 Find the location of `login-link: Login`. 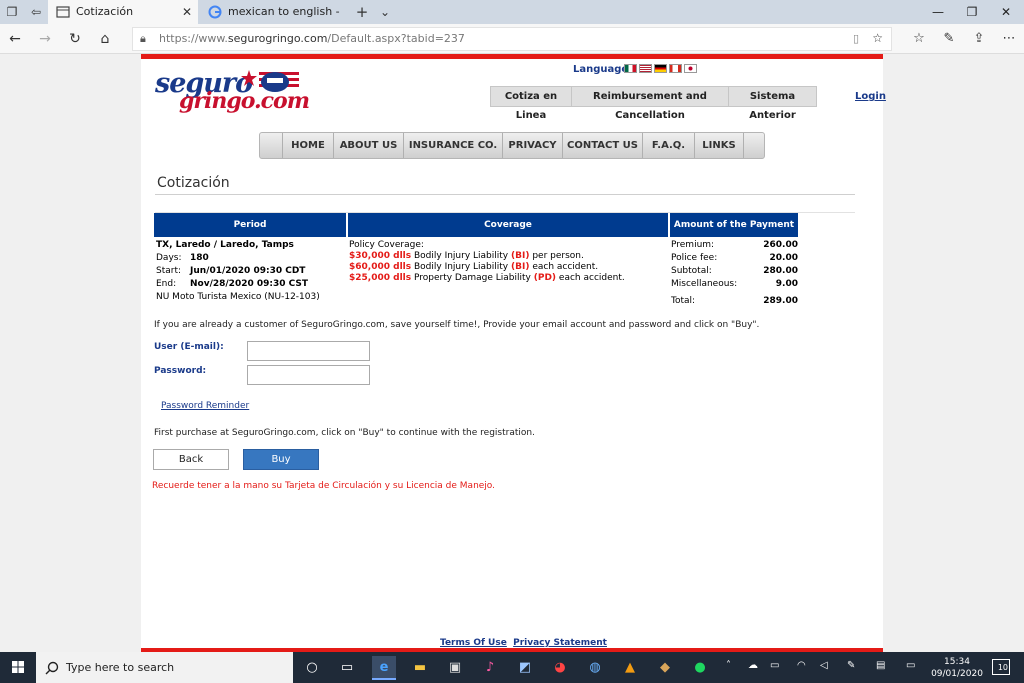

login-link: Login is located at coordinates (870, 96).